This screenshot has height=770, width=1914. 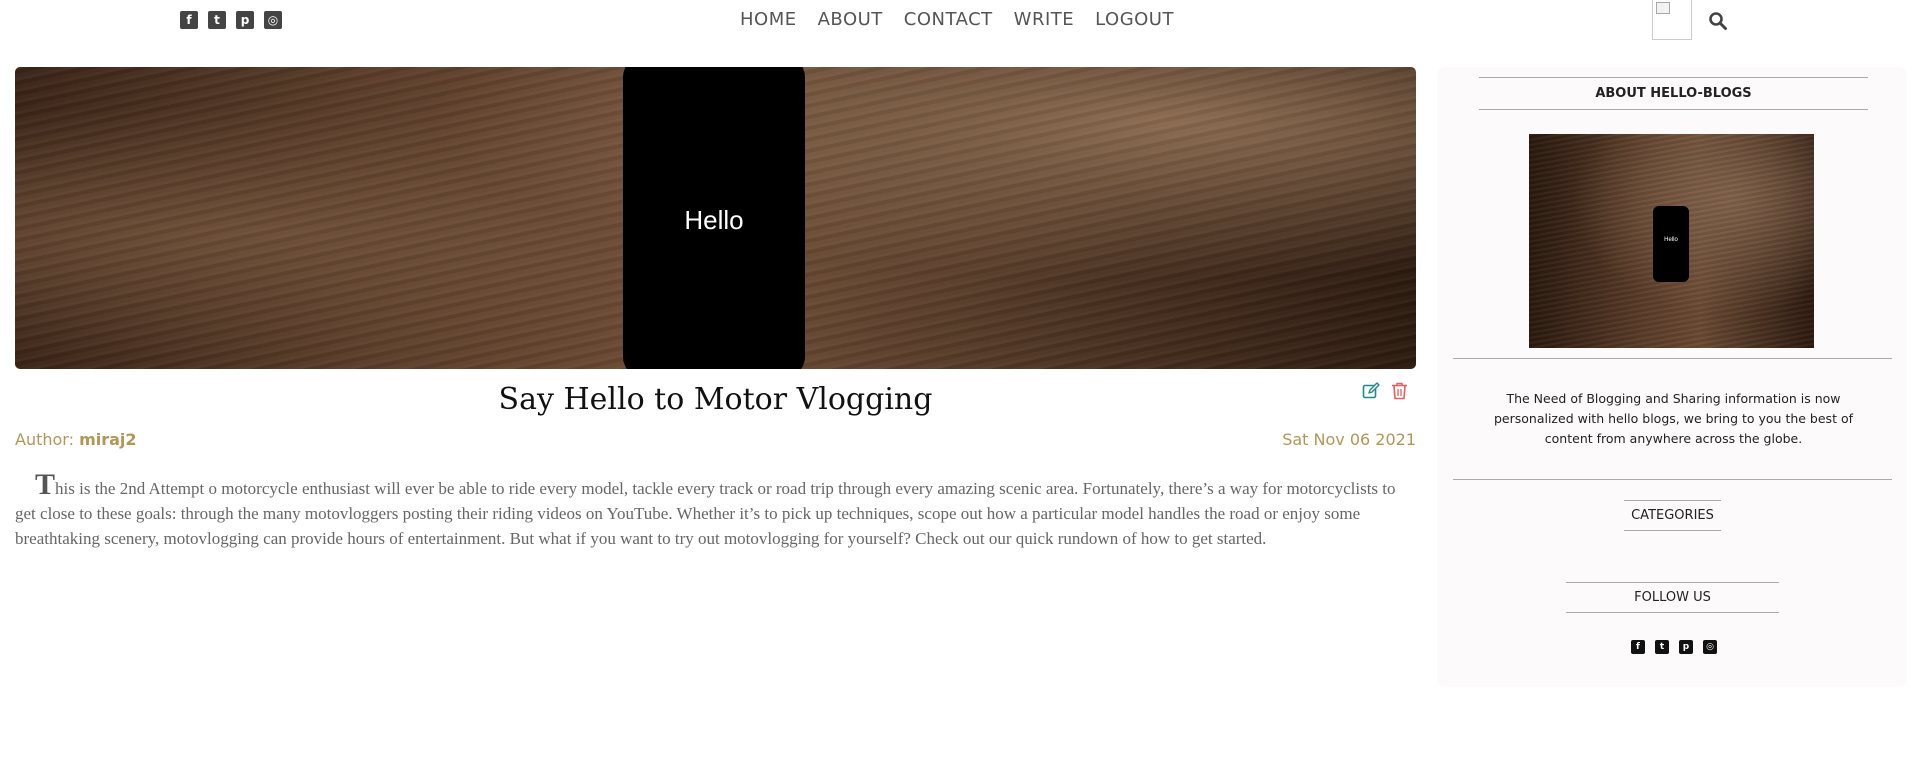 I want to click on nav-logout-link: LOGOUT, so click(x=1134, y=19).